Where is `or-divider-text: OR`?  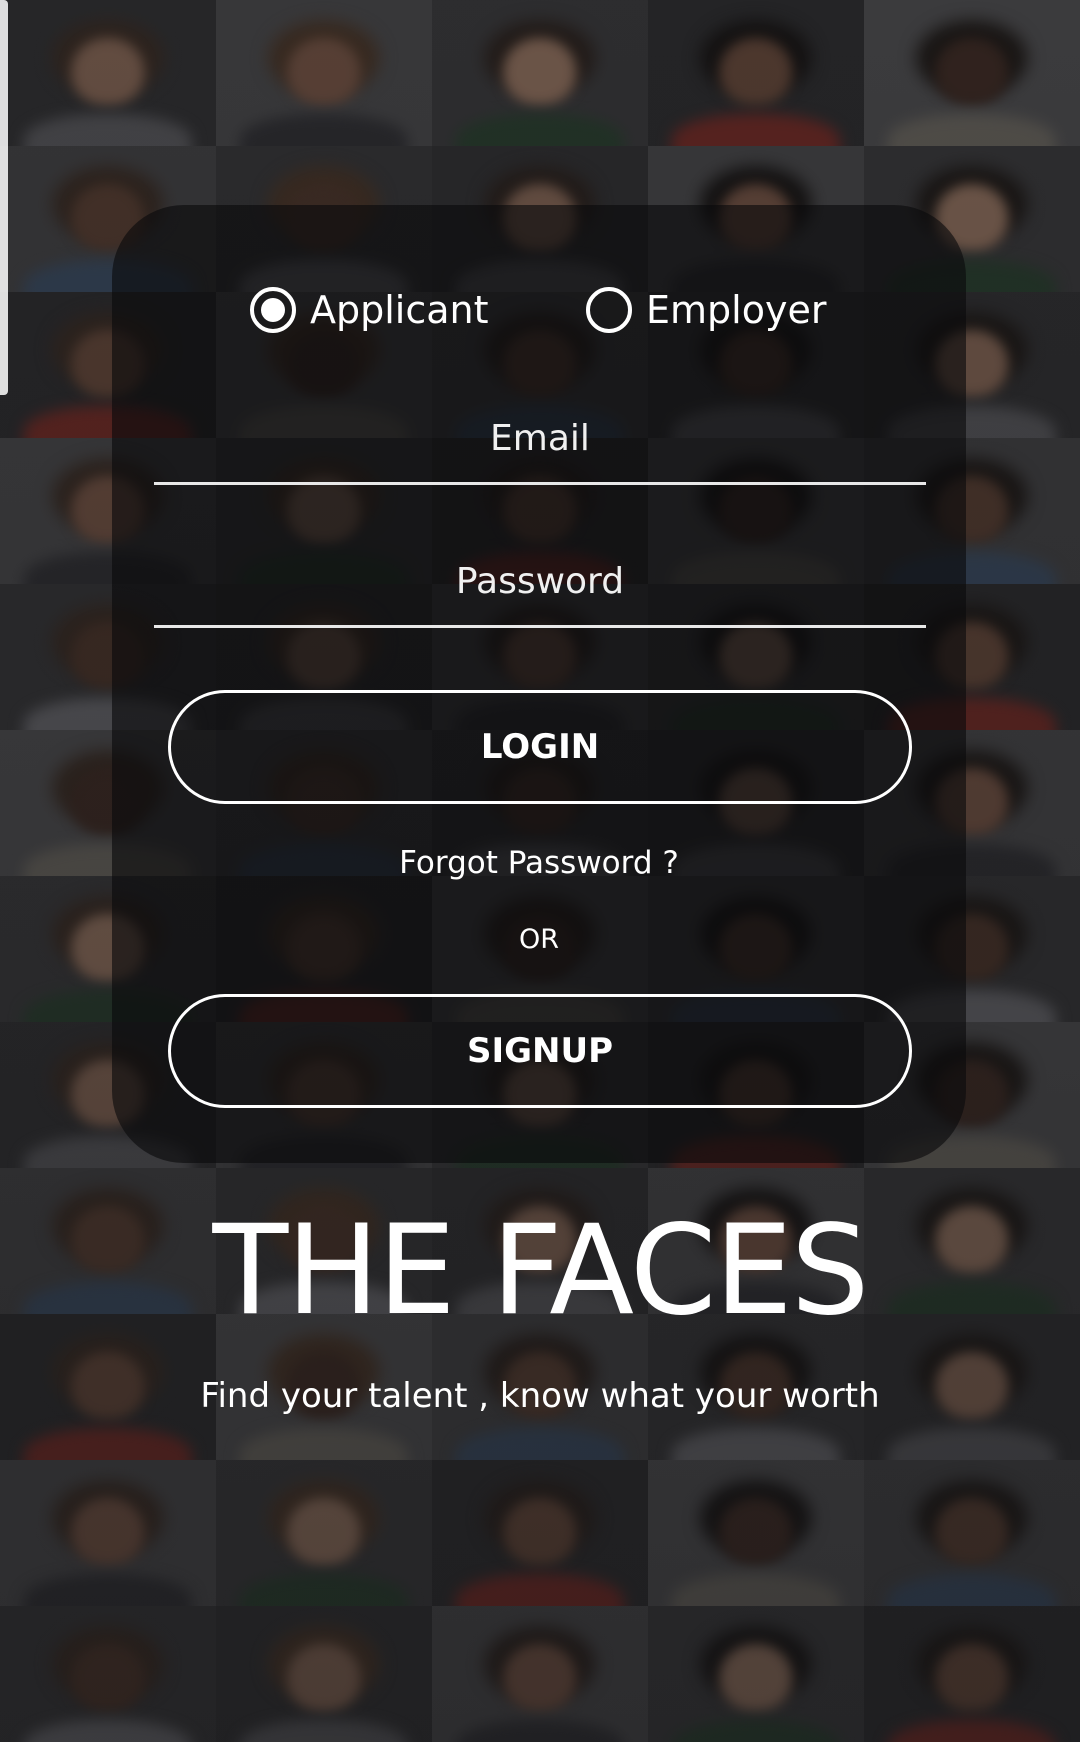 or-divider-text: OR is located at coordinates (538, 939).